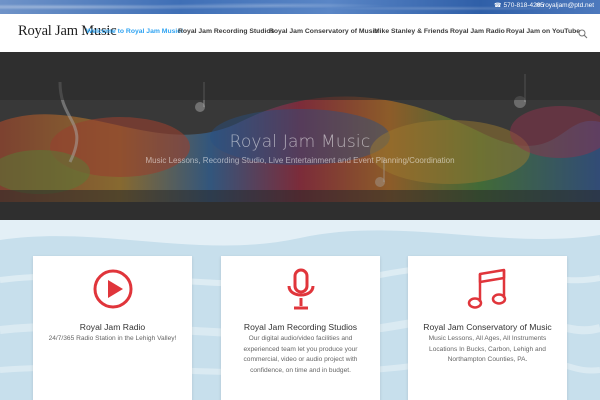  I want to click on search-icon, so click(583, 34).